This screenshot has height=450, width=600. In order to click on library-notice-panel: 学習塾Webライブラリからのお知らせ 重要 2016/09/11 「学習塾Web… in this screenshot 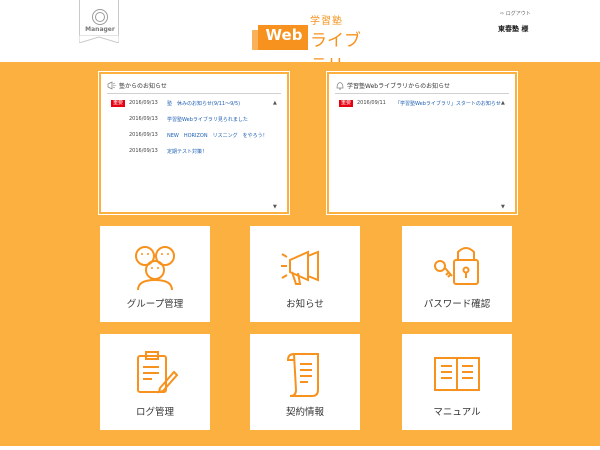, I will do `click(422, 143)`.